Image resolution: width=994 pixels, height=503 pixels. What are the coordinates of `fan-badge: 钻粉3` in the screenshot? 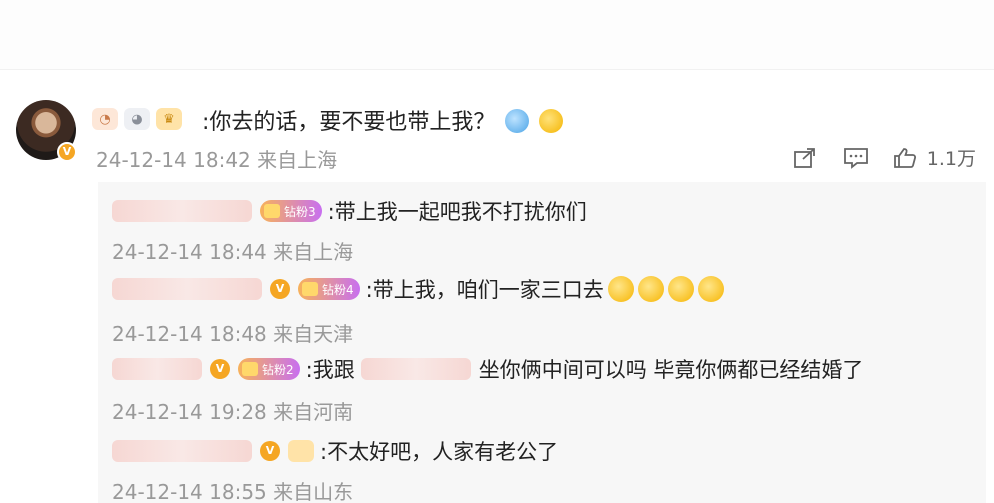 It's located at (291, 211).